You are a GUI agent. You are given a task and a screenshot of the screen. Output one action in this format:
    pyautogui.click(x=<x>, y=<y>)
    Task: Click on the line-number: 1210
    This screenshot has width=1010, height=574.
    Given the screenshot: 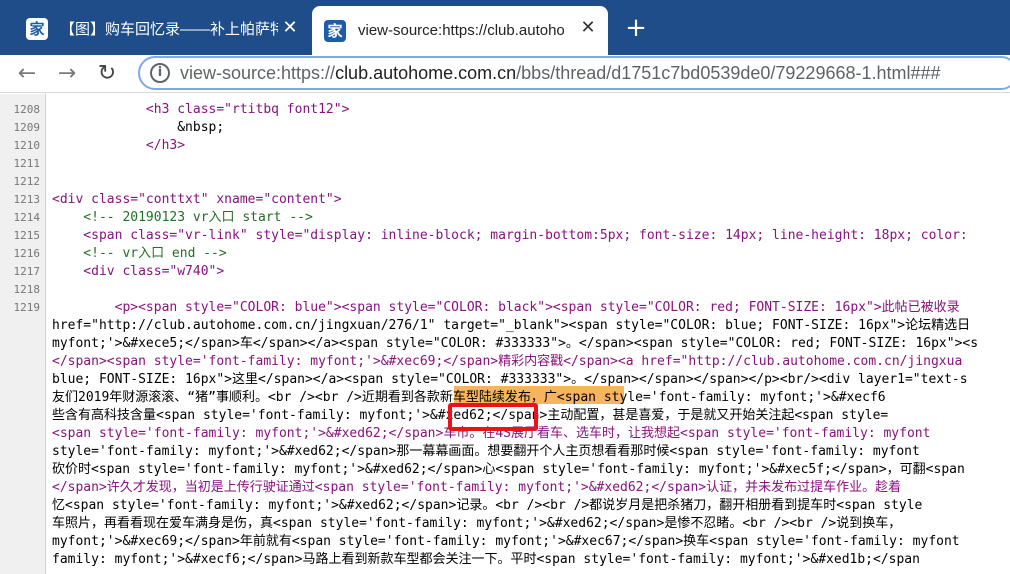 What is the action you would take?
    pyautogui.click(x=27, y=145)
    